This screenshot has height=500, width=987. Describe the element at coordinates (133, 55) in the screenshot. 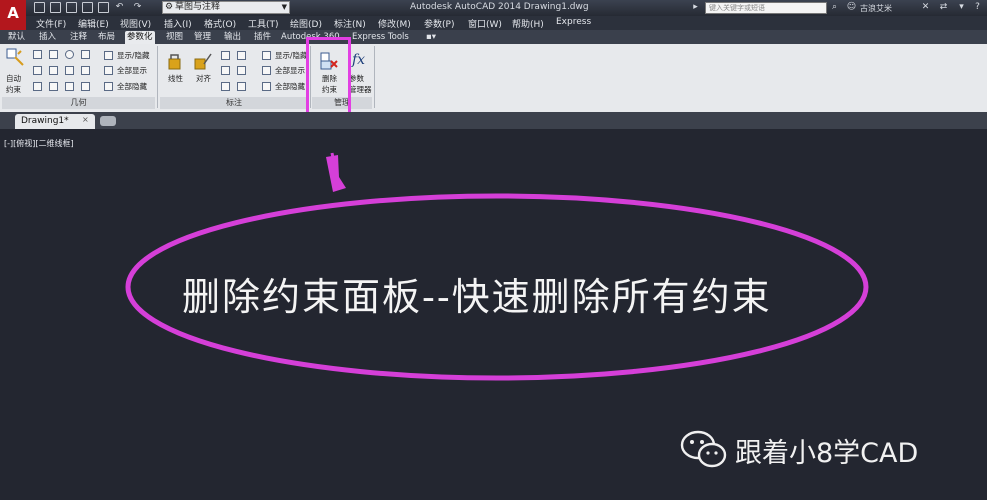

I see `geo-show-hide-button: 显示/隐藏` at that location.